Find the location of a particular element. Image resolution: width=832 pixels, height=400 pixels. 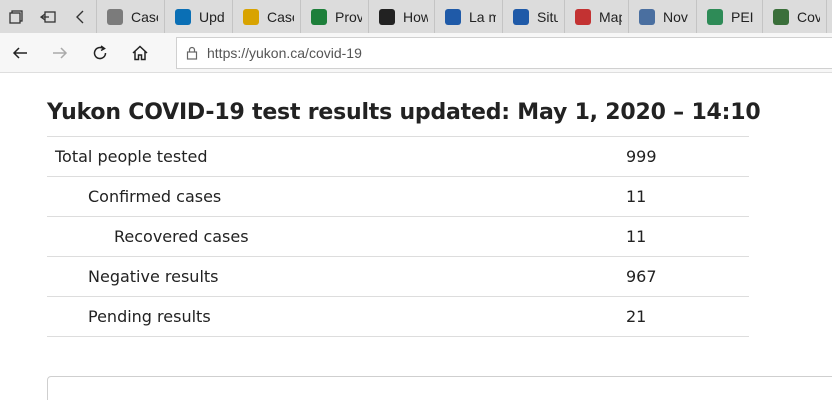

tab-title: Nov is located at coordinates (675, 16).